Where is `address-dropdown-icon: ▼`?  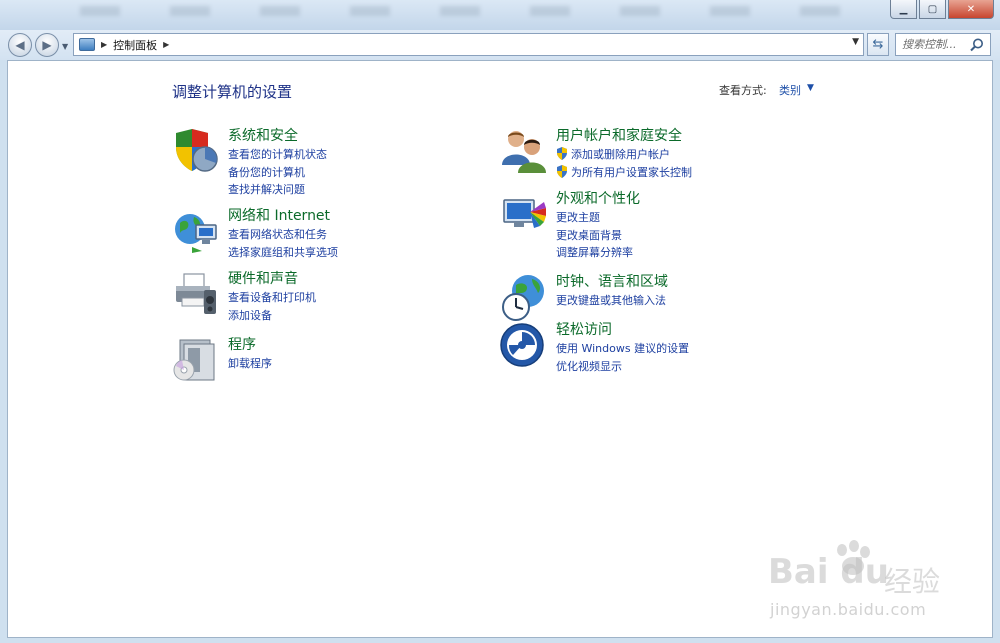 address-dropdown-icon: ▼ is located at coordinates (855, 42).